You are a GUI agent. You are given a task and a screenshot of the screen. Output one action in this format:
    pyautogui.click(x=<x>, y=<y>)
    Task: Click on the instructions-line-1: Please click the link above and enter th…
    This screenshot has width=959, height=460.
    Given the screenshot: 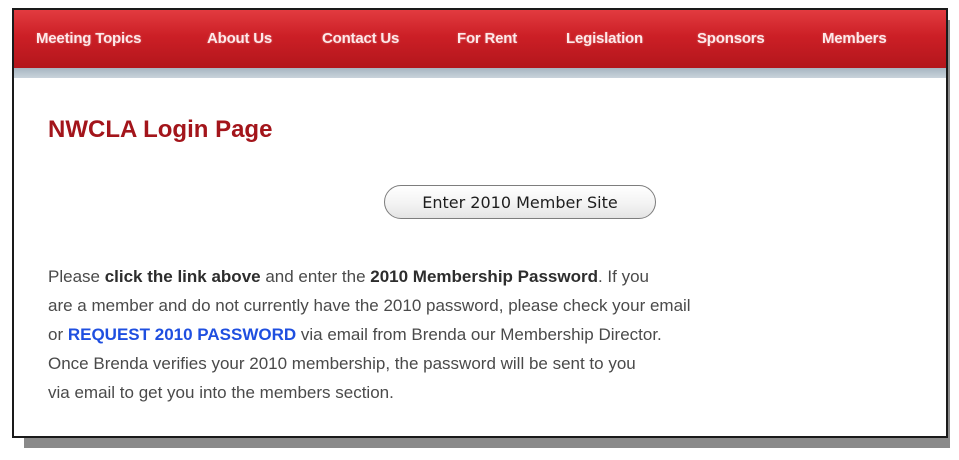 What is the action you would take?
    pyautogui.click(x=488, y=276)
    